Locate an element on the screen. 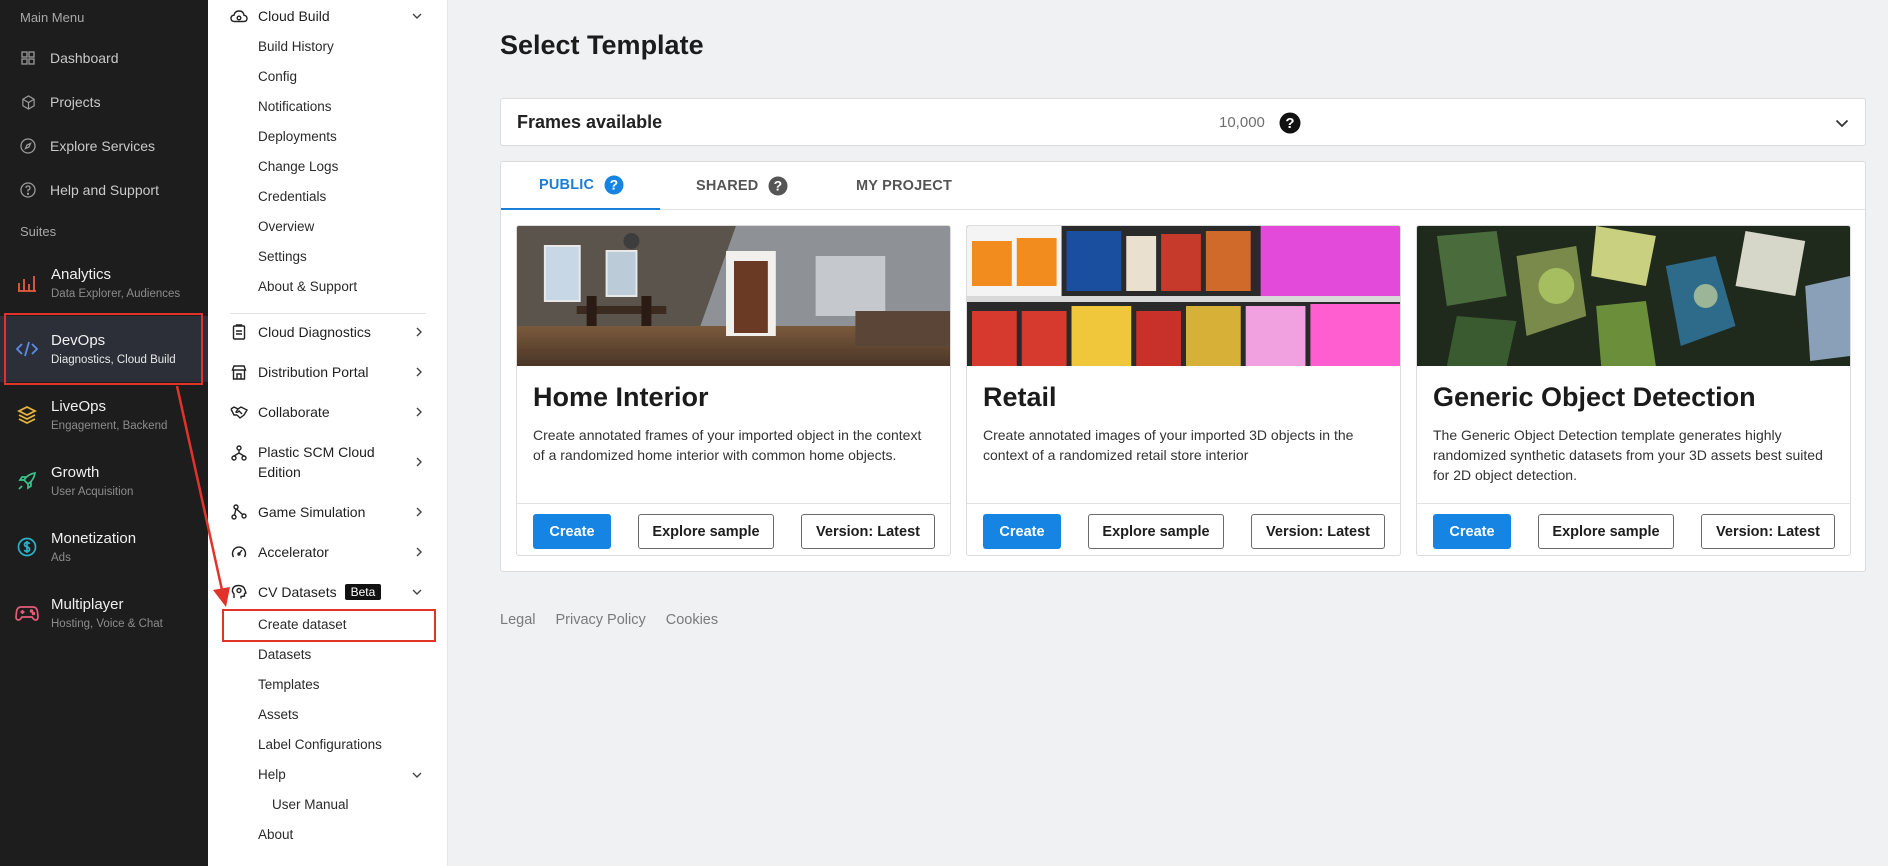  legal-link: Legal is located at coordinates (517, 620).